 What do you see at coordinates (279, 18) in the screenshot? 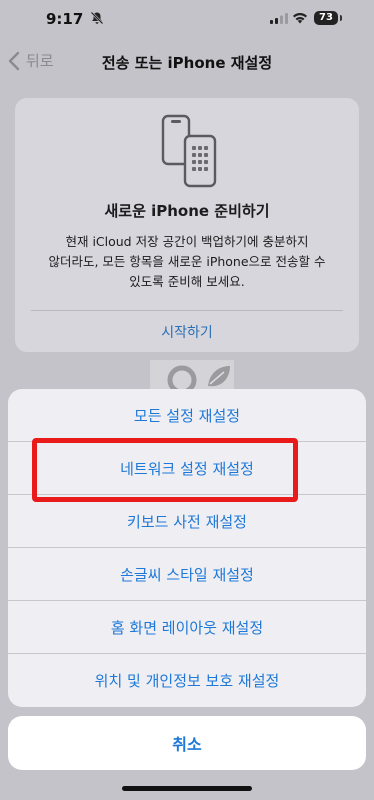
I see `signal-icon` at bounding box center [279, 18].